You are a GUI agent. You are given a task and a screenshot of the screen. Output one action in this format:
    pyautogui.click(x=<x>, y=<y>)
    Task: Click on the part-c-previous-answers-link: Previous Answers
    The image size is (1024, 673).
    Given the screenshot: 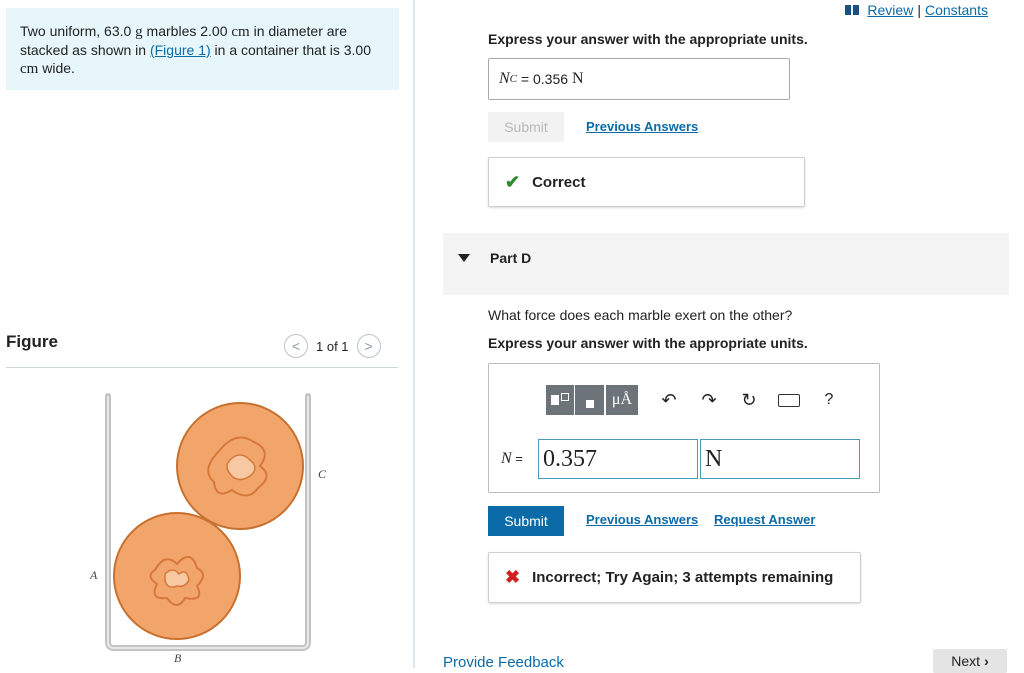 What is the action you would take?
    pyautogui.click(x=642, y=126)
    